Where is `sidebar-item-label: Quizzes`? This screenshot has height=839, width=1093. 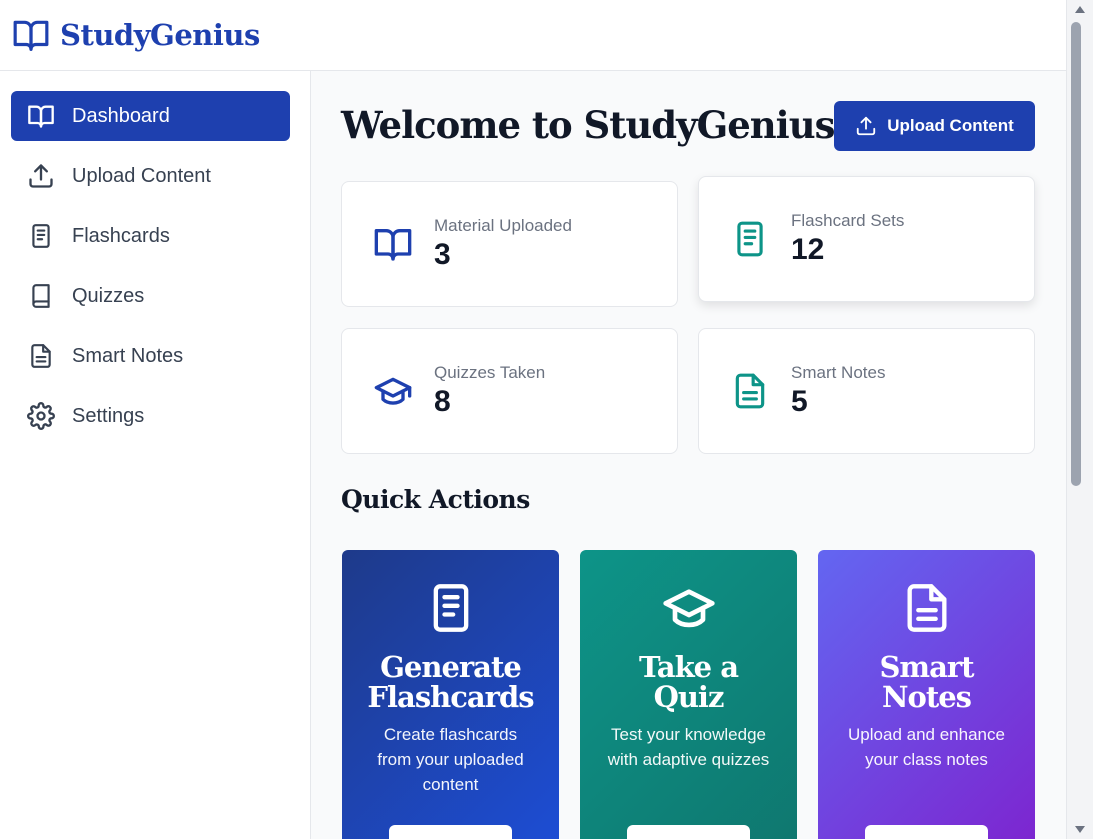
sidebar-item-label: Quizzes is located at coordinates (108, 295).